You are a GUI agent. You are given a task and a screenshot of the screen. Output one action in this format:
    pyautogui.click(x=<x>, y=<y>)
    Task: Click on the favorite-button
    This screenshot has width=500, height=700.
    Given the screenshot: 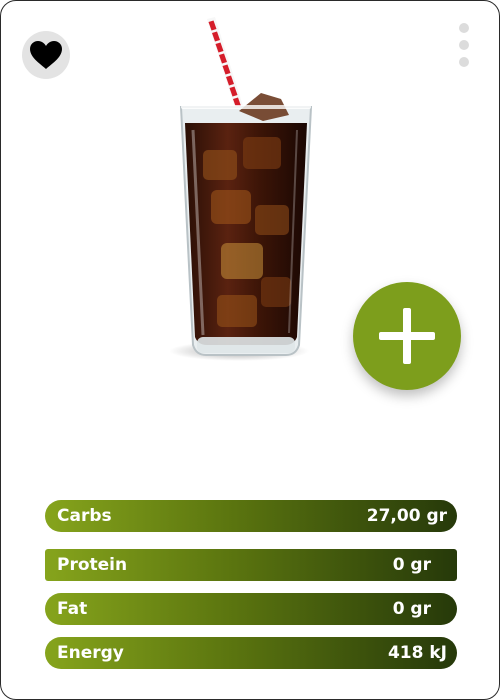 What is the action you would take?
    pyautogui.click(x=46, y=55)
    